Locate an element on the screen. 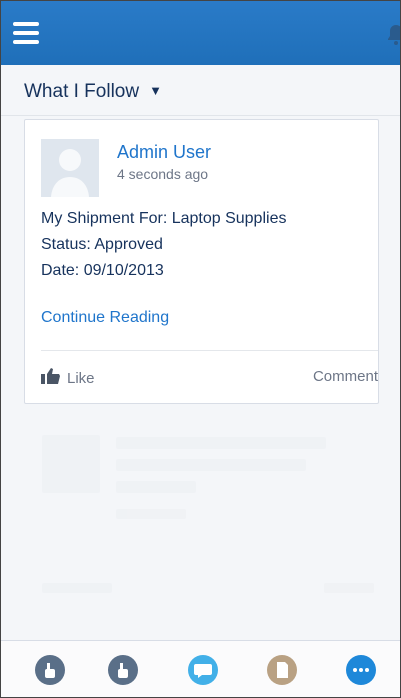 Image resolution: width=401 pixels, height=698 pixels. like-label: Like is located at coordinates (81, 378).